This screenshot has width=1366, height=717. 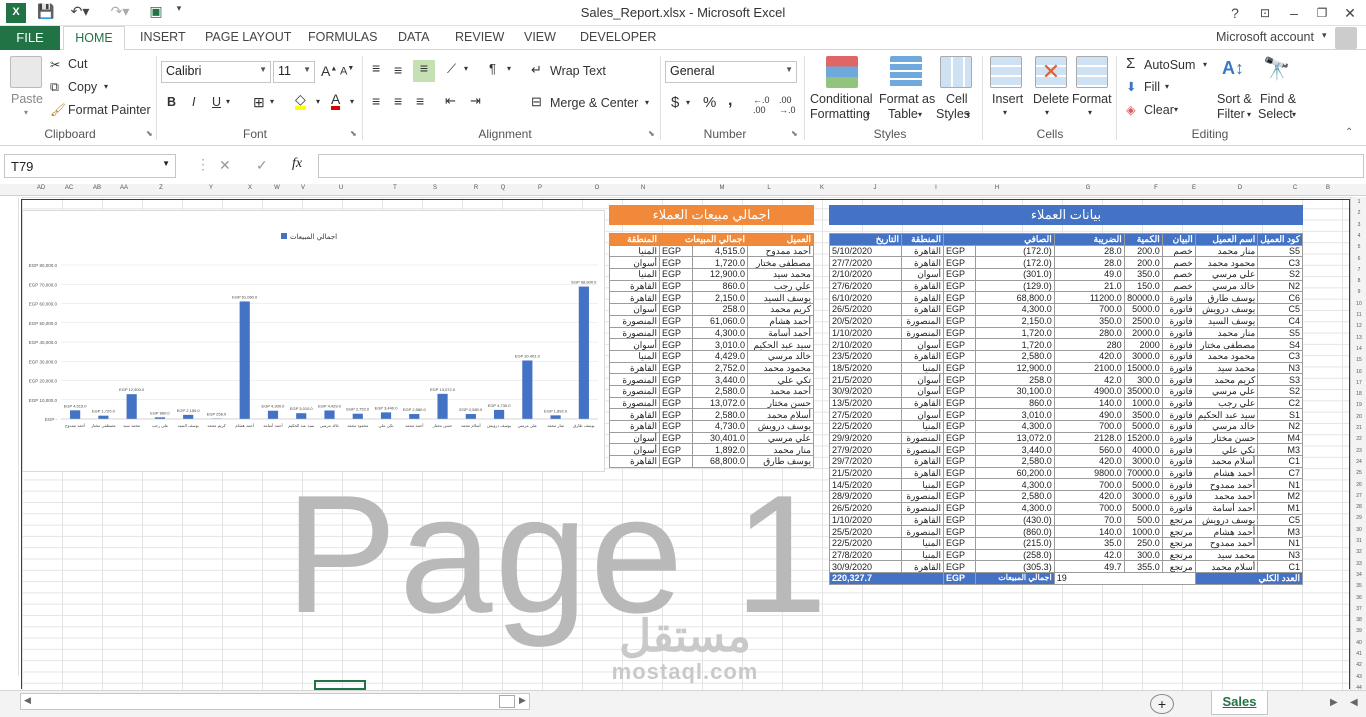 I want to click on cell-styles-dropdown-icon: ▾, so click(x=968, y=114).